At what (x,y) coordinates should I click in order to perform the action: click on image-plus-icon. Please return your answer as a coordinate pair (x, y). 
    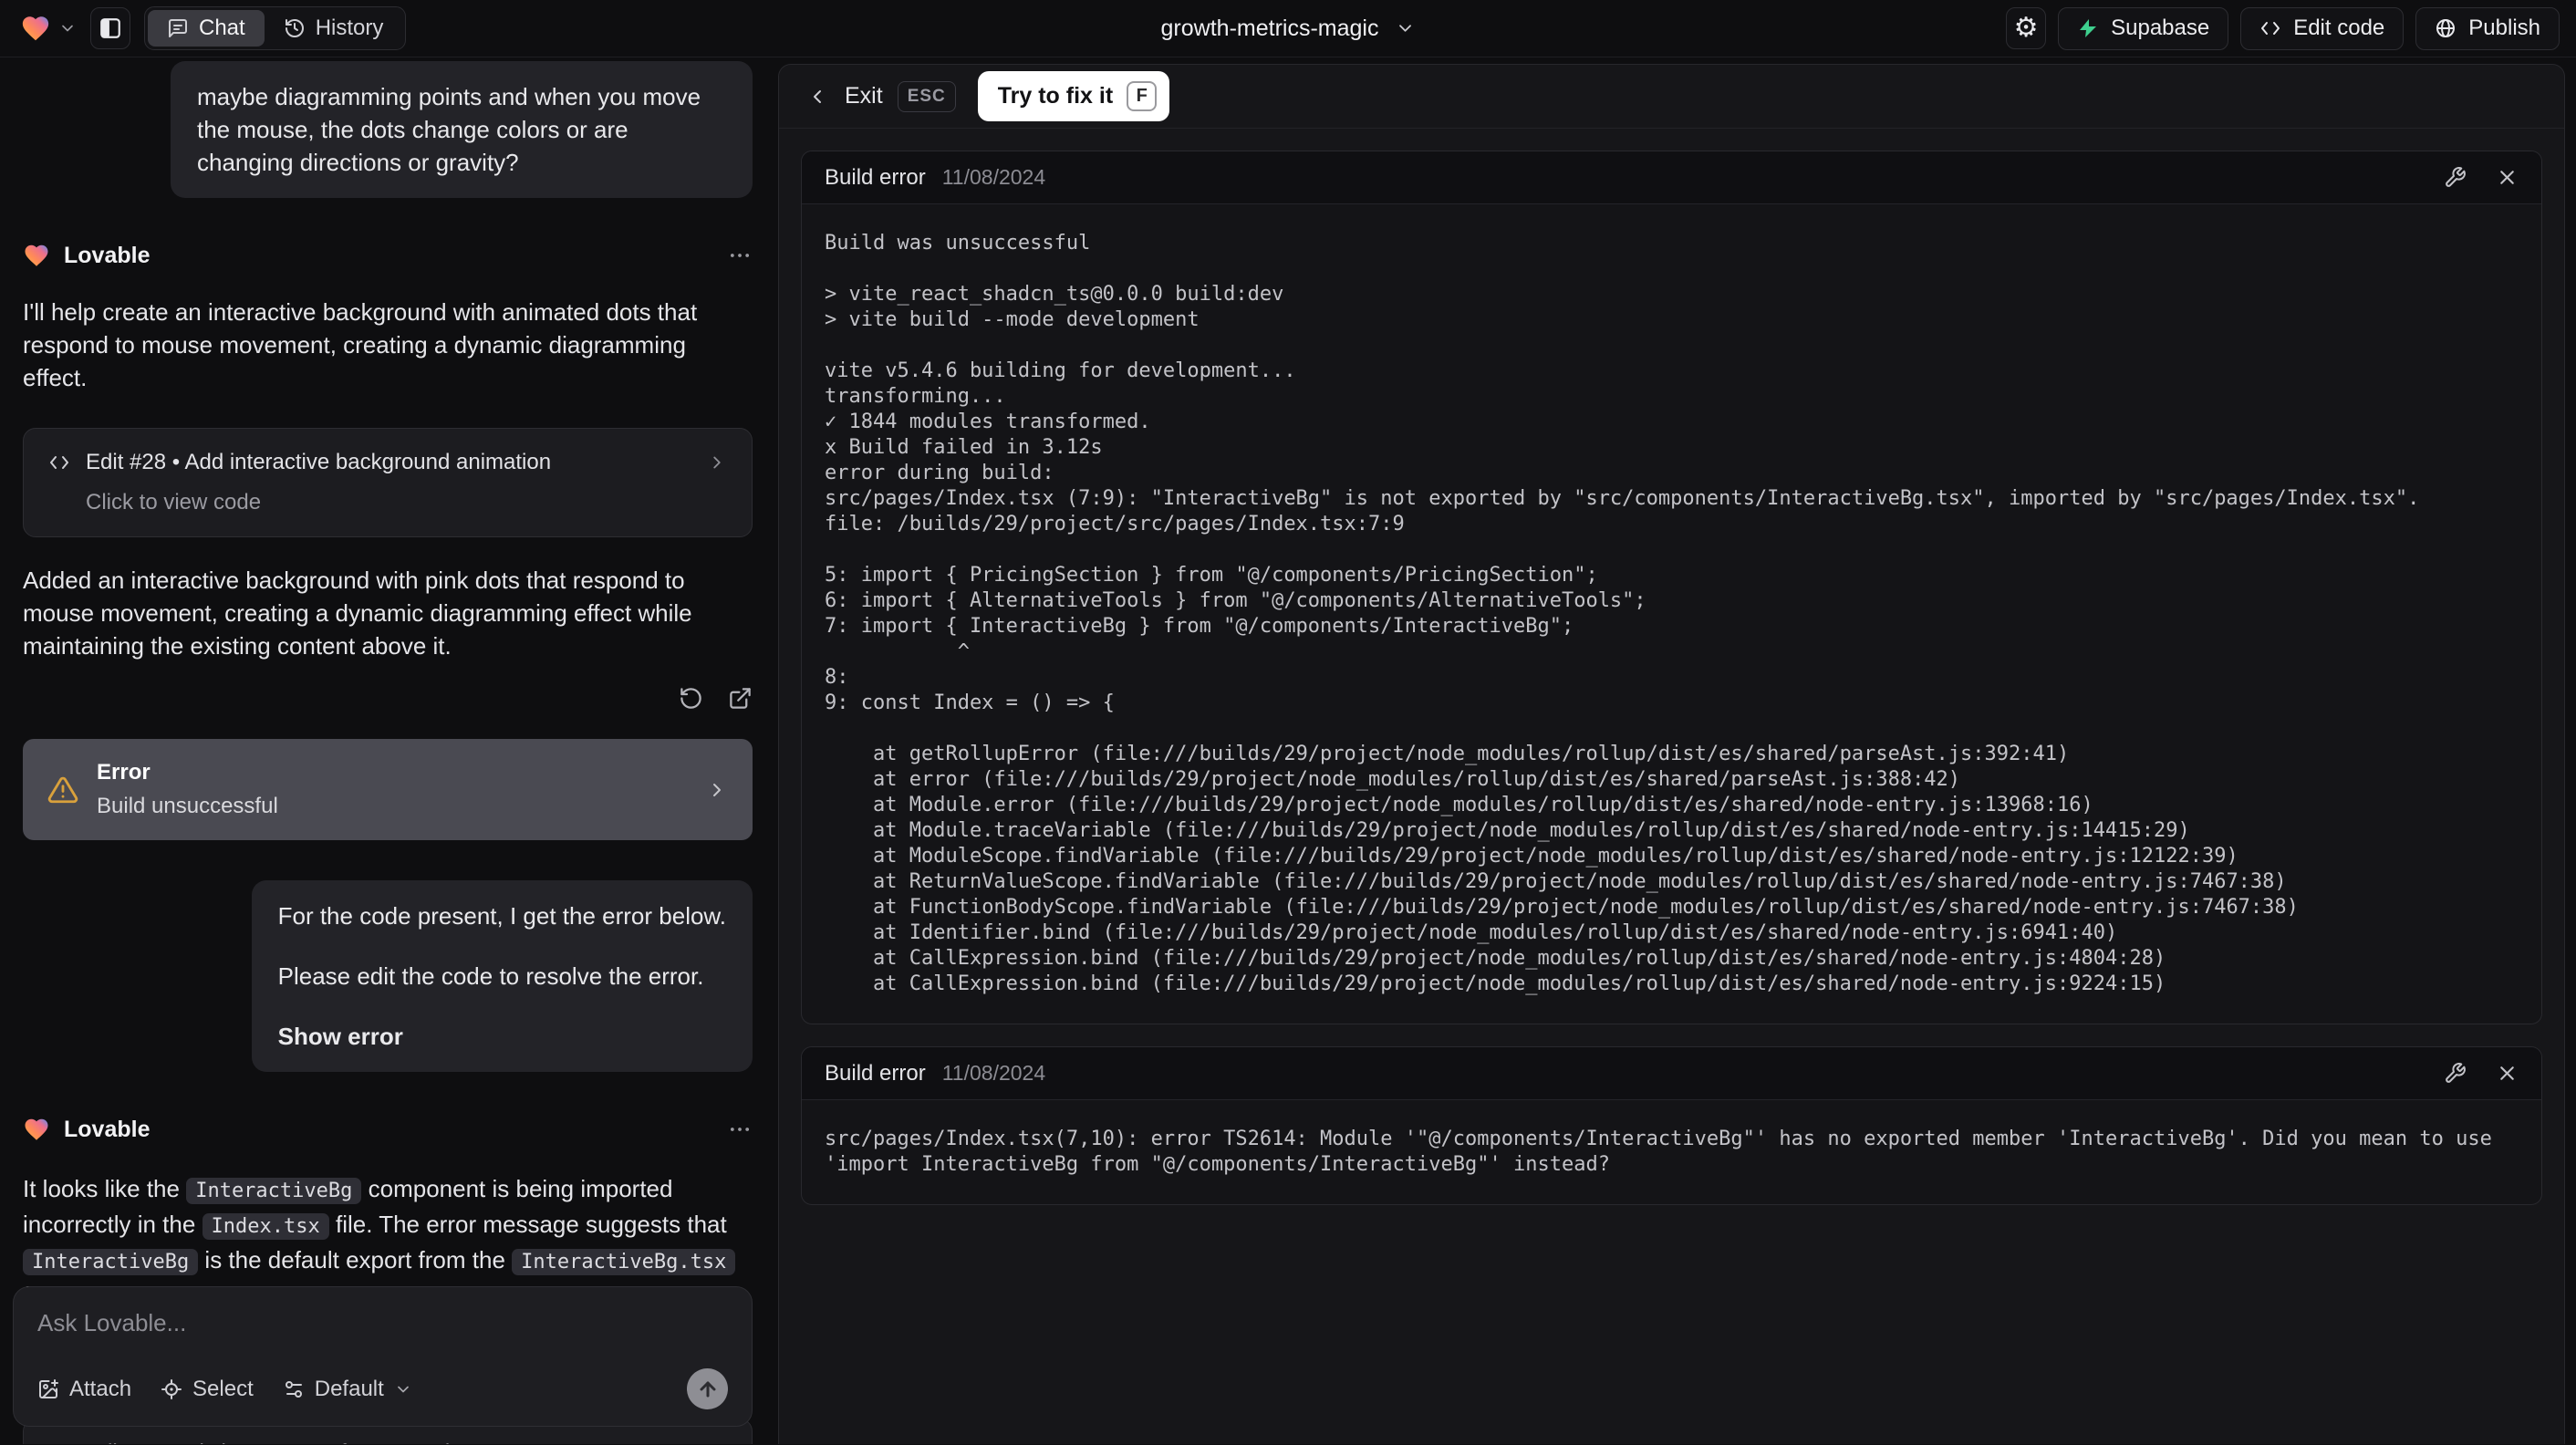
    Looking at the image, I should click on (48, 1388).